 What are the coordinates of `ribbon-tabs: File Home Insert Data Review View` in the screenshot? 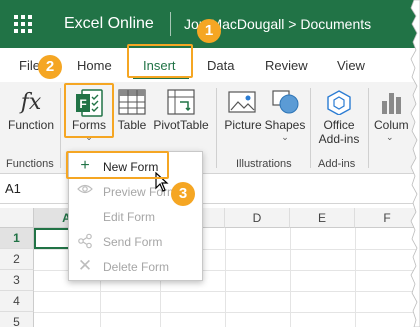 It's located at (210, 65).